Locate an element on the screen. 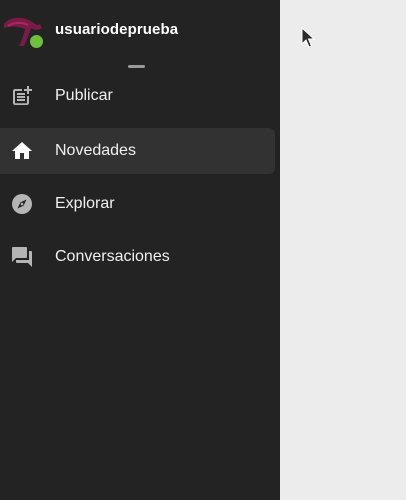 The image size is (406, 500). sidebar-item-label: Explorar is located at coordinates (85, 203).